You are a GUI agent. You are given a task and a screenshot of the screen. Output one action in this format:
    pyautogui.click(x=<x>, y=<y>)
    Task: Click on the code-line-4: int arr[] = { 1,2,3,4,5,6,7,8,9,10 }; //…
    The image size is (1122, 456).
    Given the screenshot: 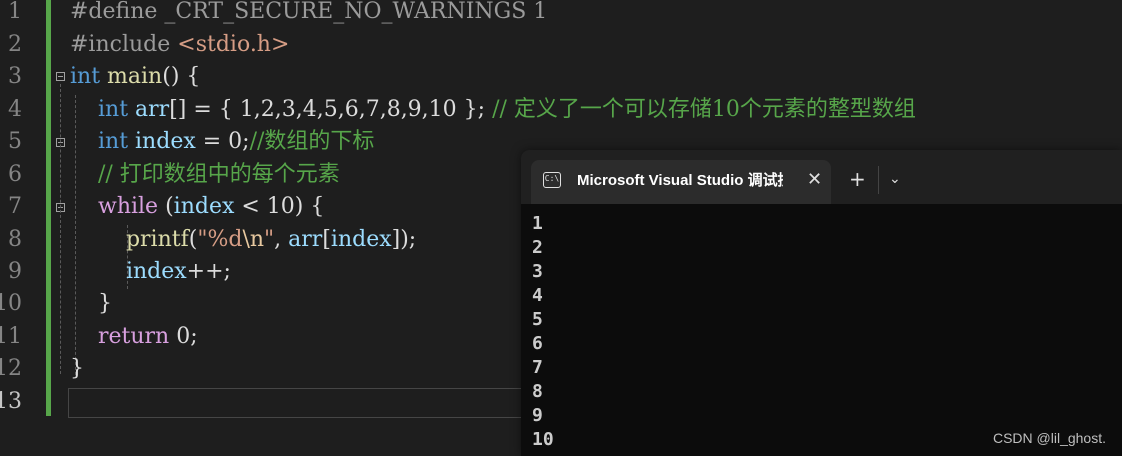 What is the action you would take?
    pyautogui.click(x=493, y=110)
    